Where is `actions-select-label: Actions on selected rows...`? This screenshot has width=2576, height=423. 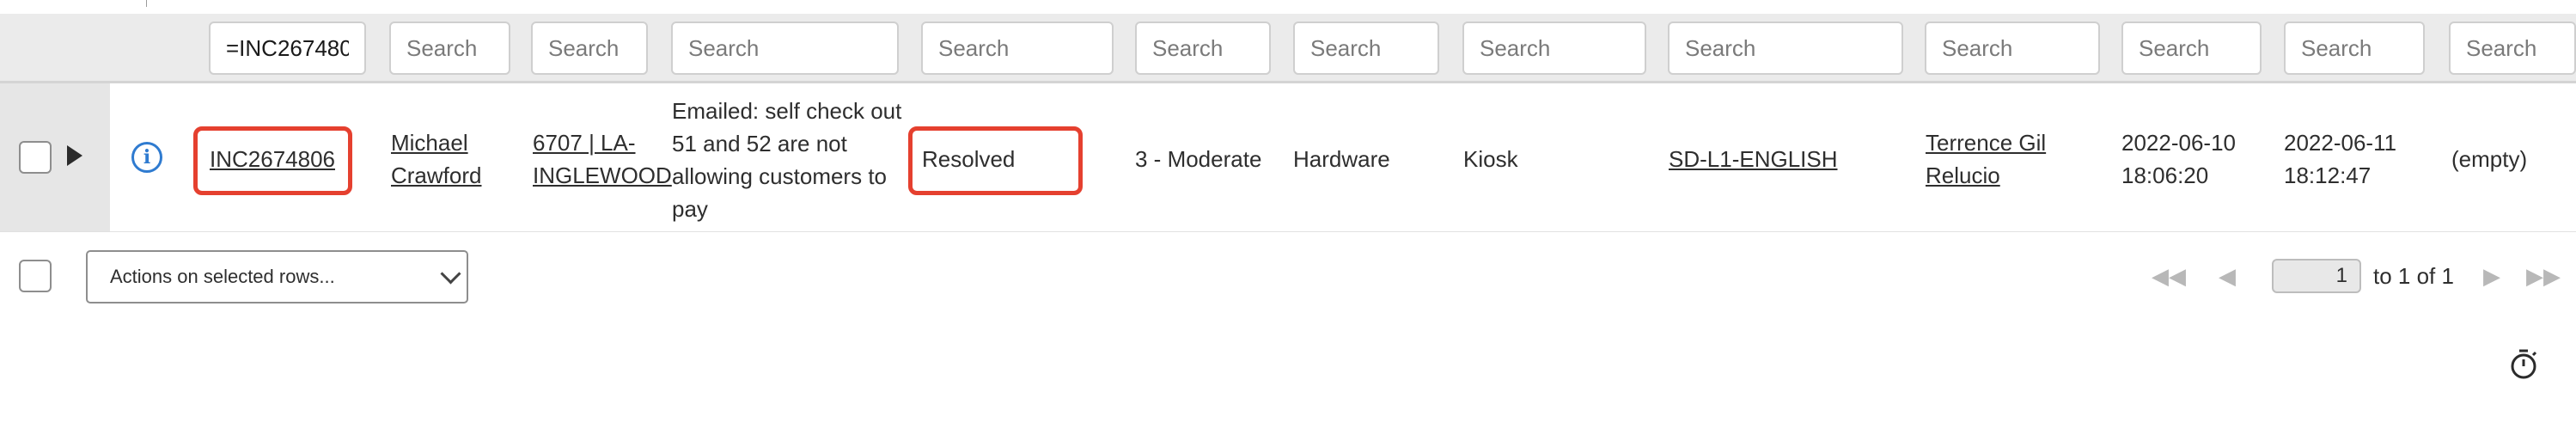
actions-select-label: Actions on selected rows... is located at coordinates (223, 276).